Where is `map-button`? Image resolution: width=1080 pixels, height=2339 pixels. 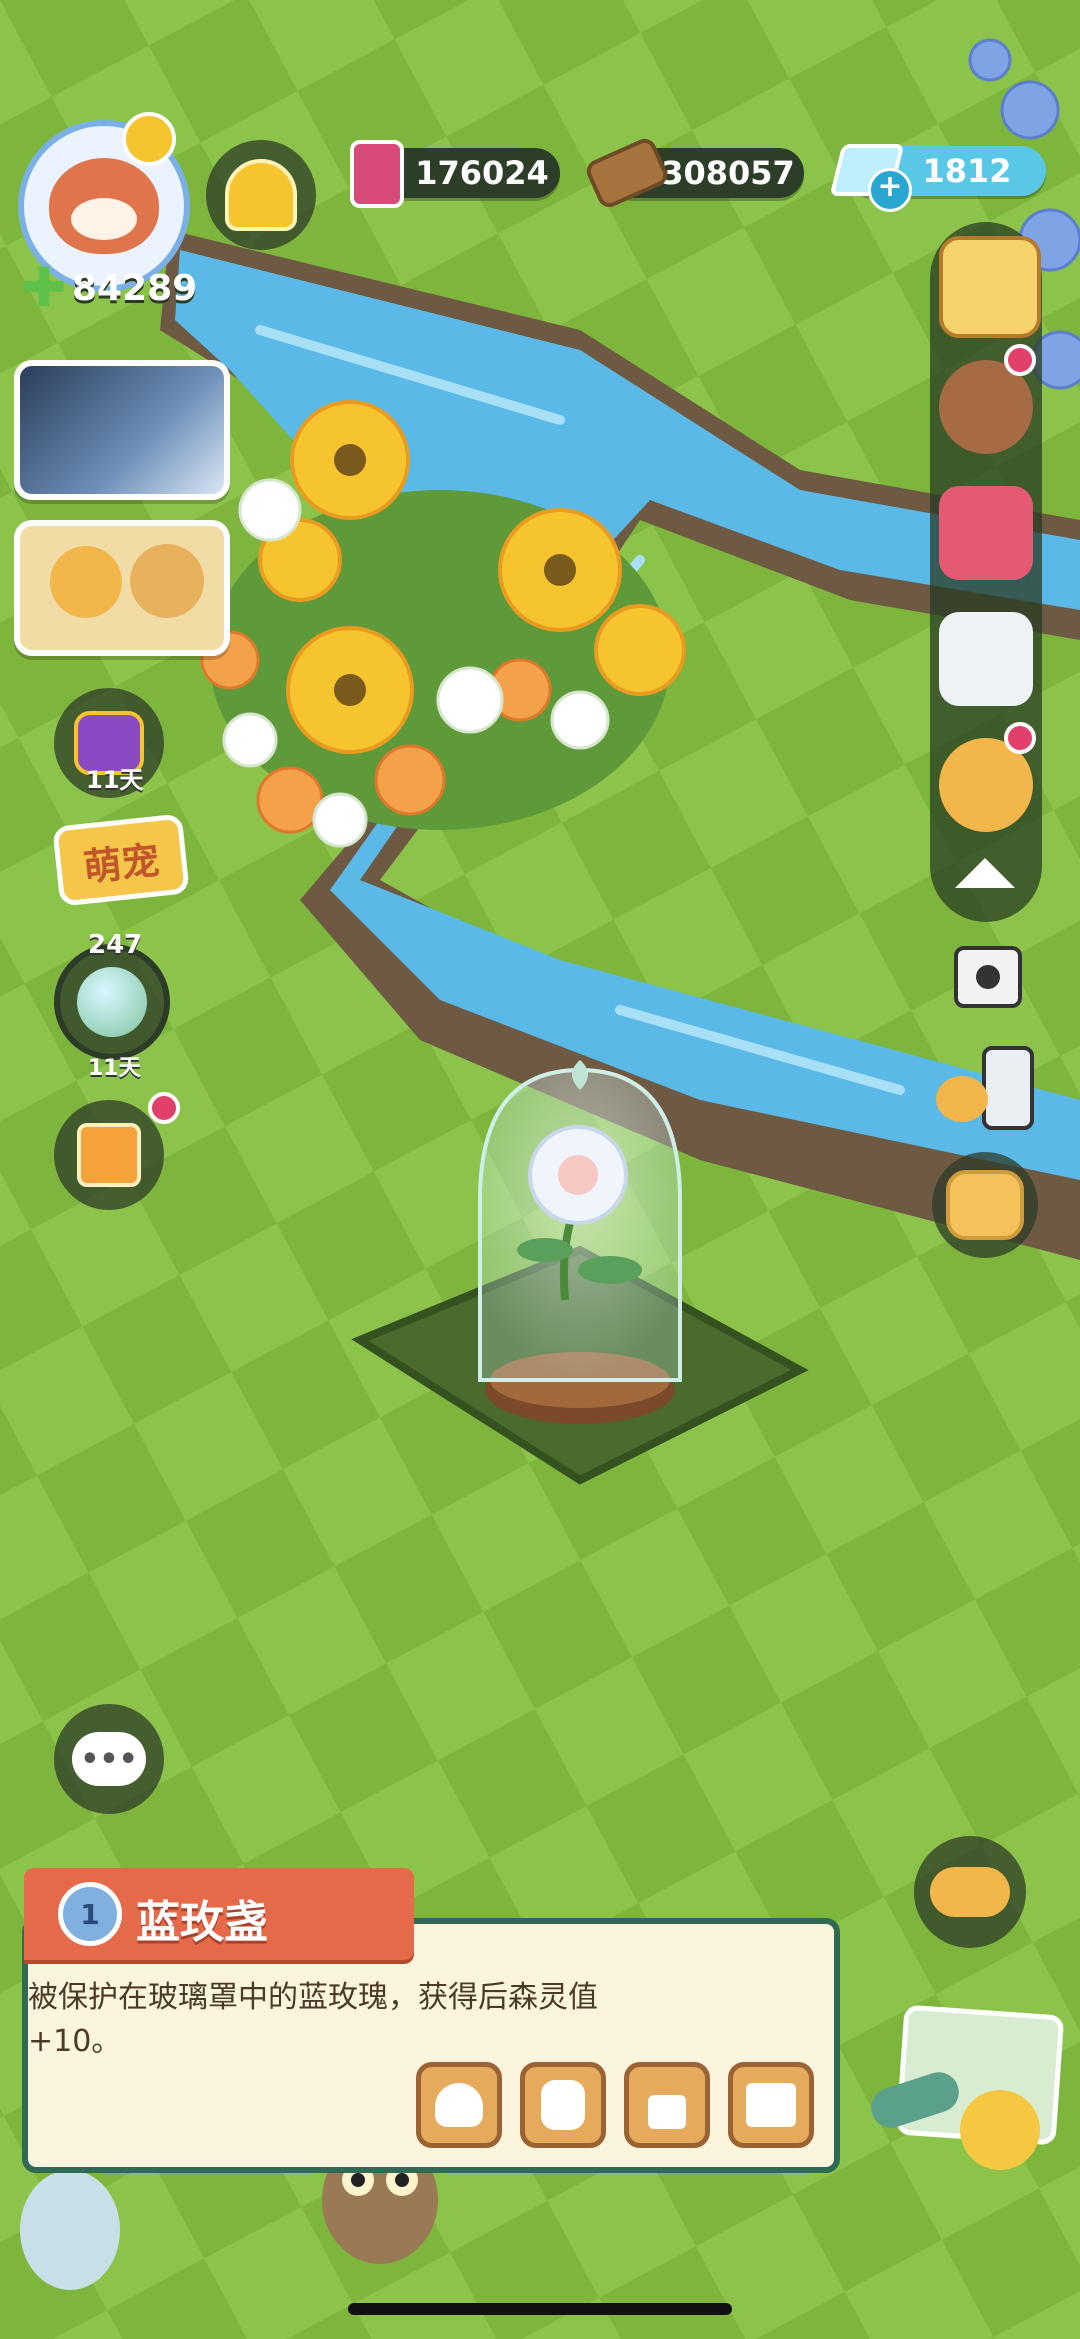
map-button is located at coordinates (965, 2100).